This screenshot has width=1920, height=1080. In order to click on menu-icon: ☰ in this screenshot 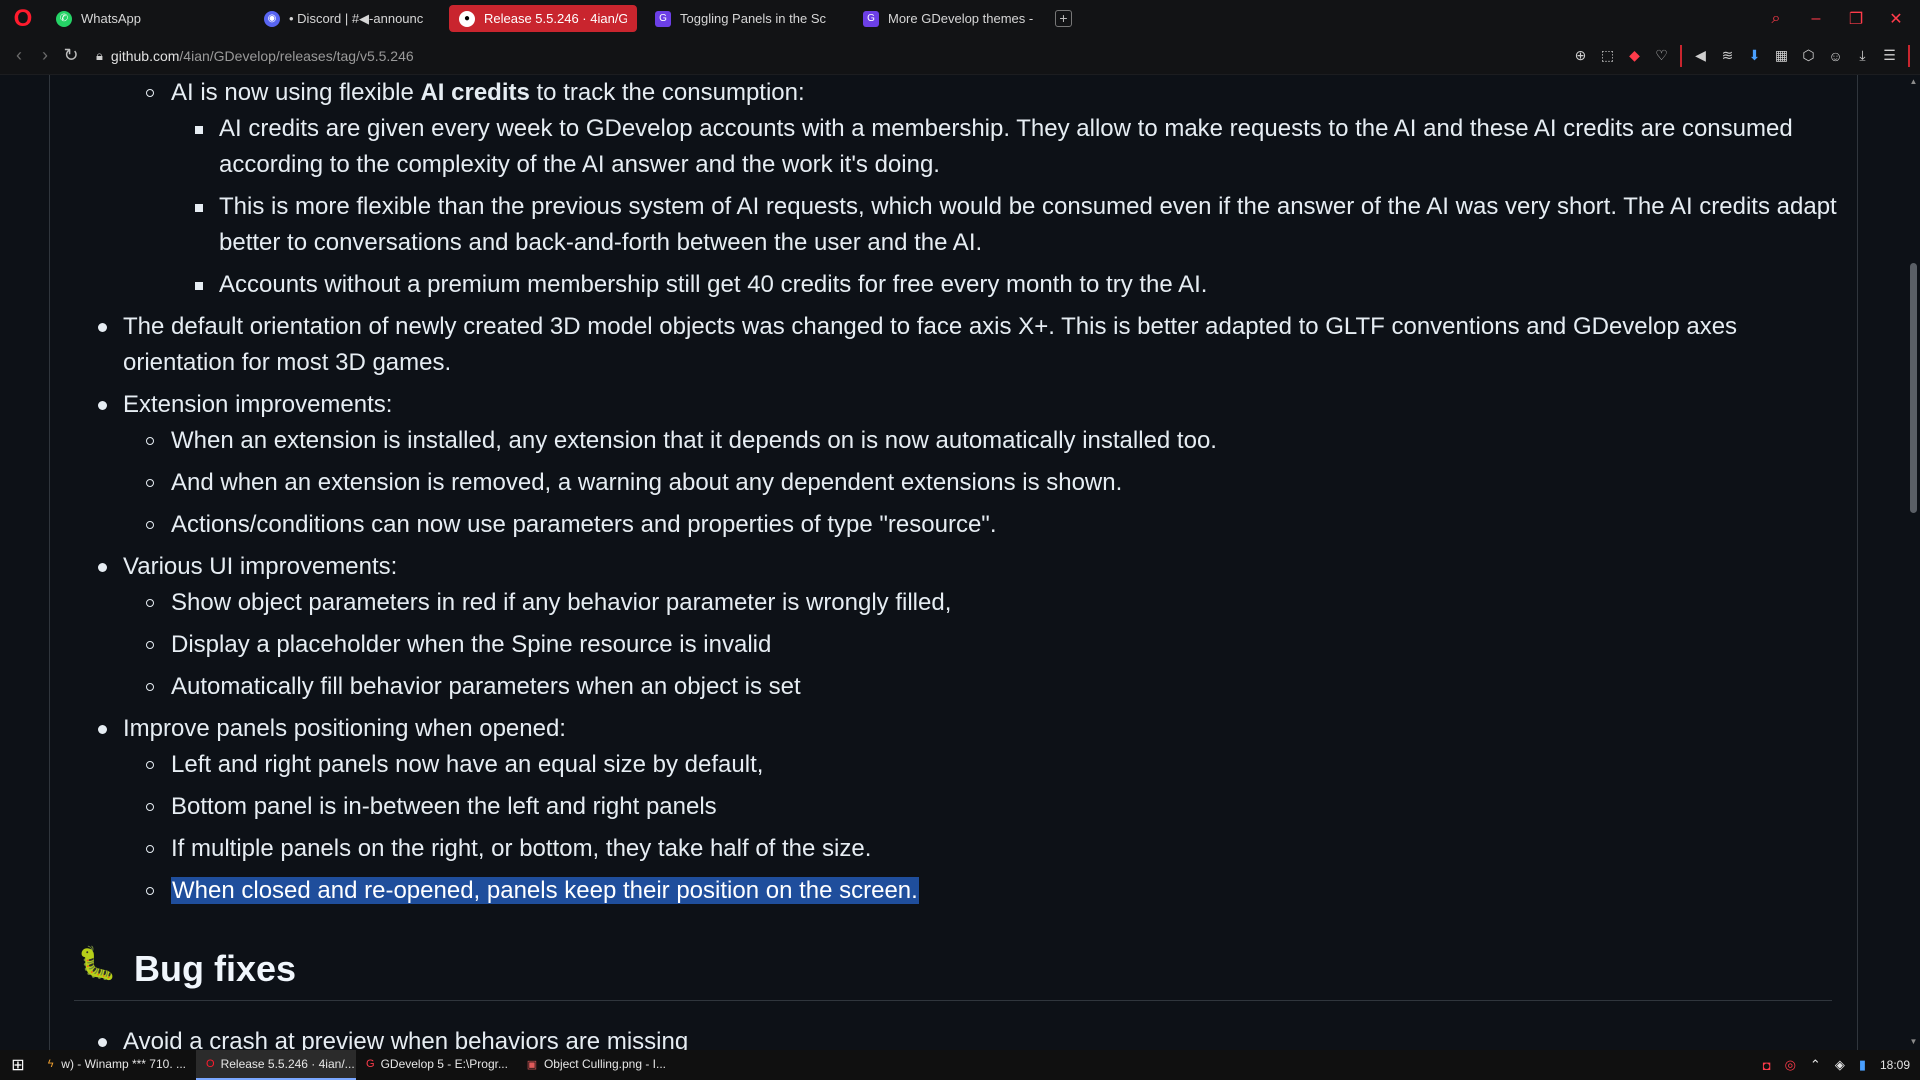, I will do `click(1889, 55)`.